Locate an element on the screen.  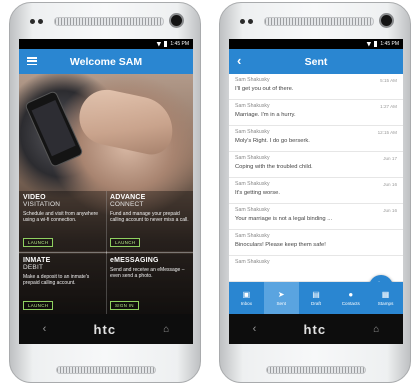
message-preview: It's getting worse. is located at coordinates (257, 193).